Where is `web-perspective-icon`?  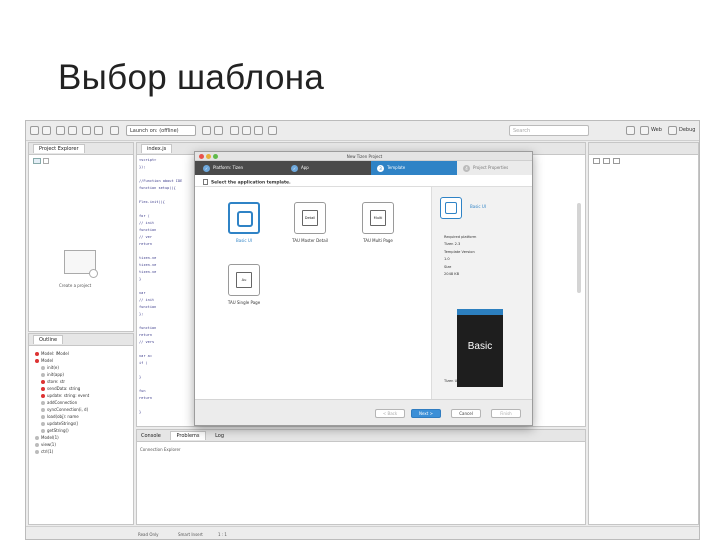 web-perspective-icon is located at coordinates (644, 130).